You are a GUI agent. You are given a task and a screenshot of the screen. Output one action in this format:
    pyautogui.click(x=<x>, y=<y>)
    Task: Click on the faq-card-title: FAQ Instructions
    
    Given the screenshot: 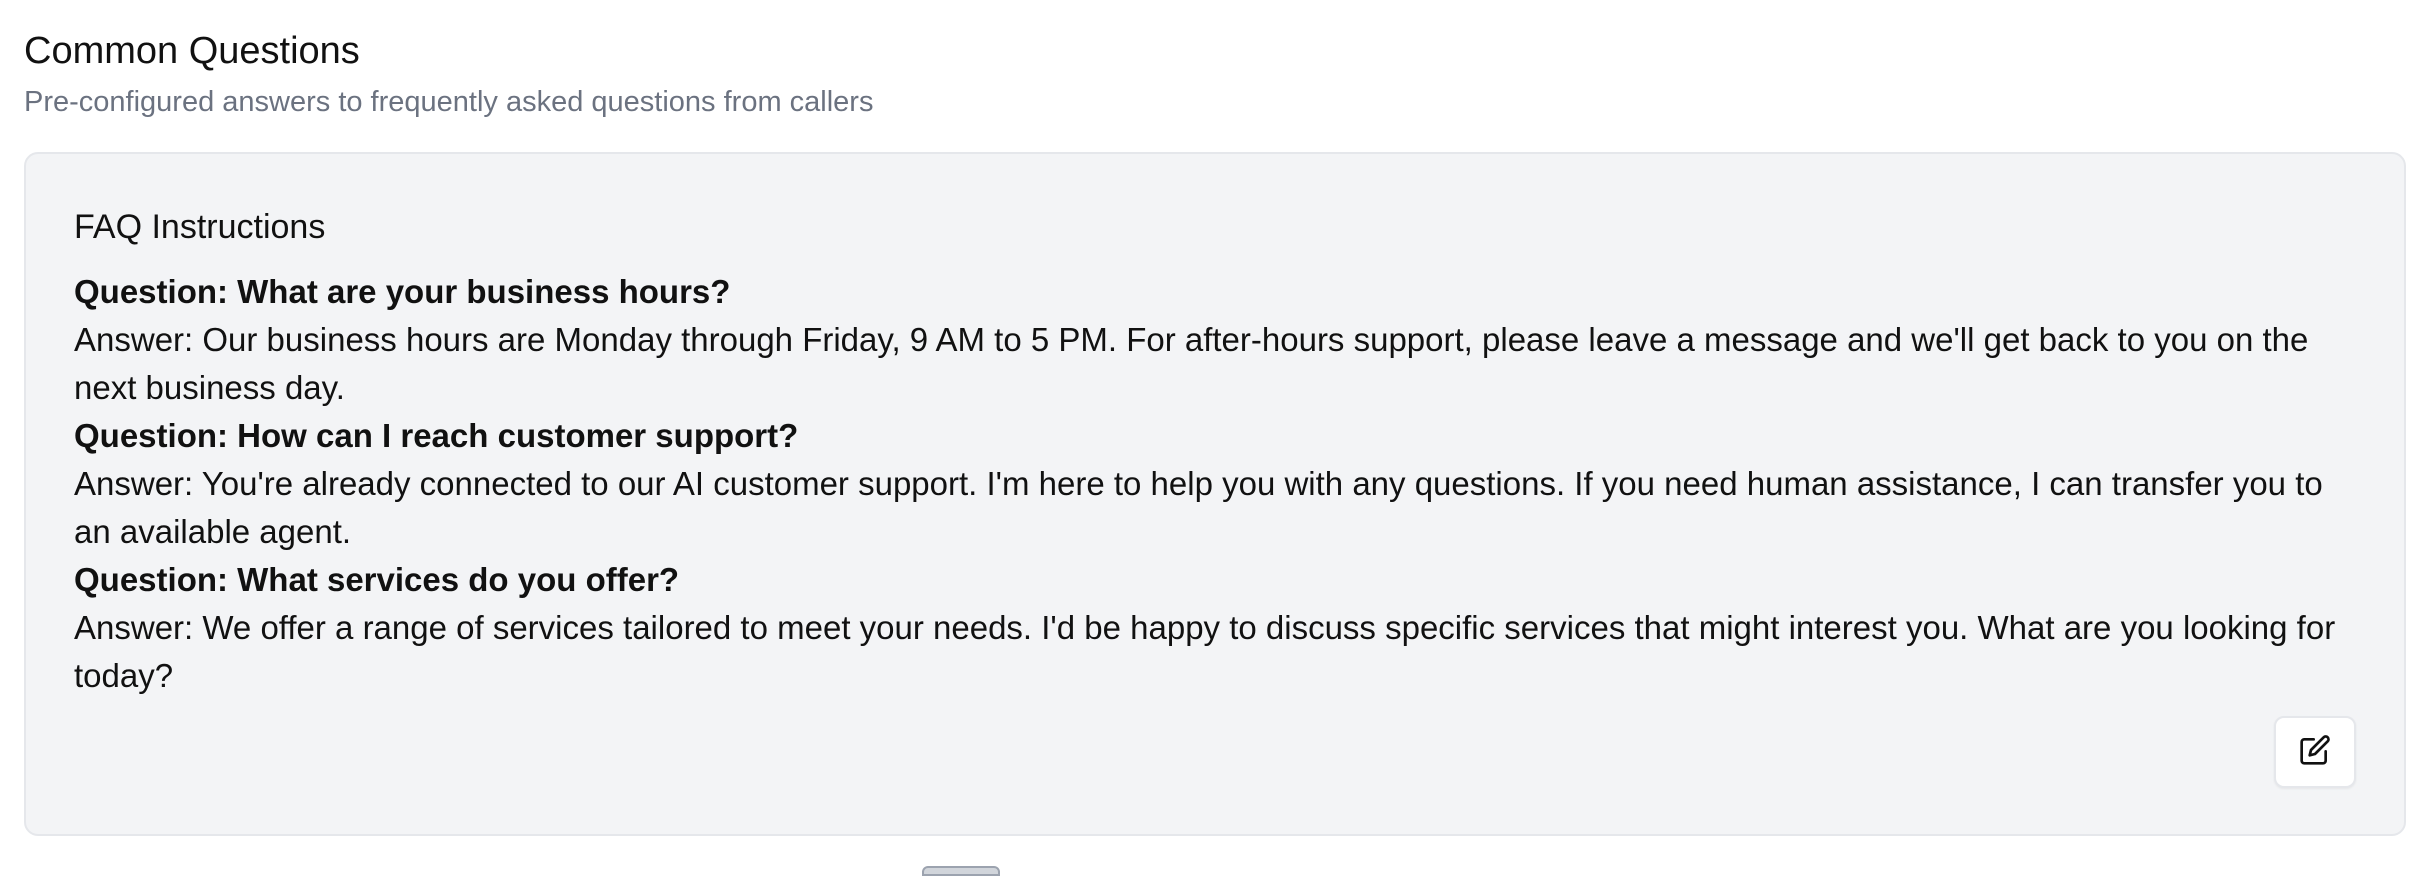 What is the action you would take?
    pyautogui.click(x=200, y=227)
    